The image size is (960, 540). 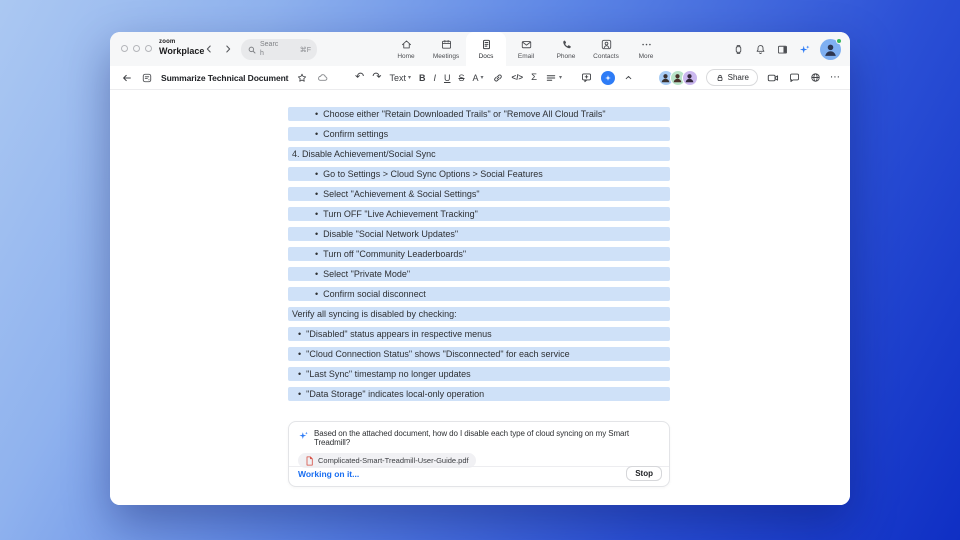 What do you see at coordinates (606, 49) in the screenshot?
I see `tab-contacts: Contacts` at bounding box center [606, 49].